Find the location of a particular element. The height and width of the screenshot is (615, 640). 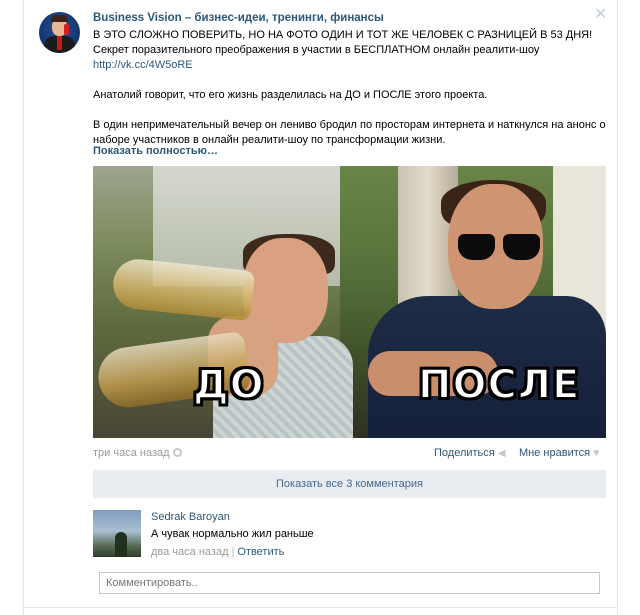

show-all-comments-button: Показать все 3 комментария is located at coordinates (349, 484).